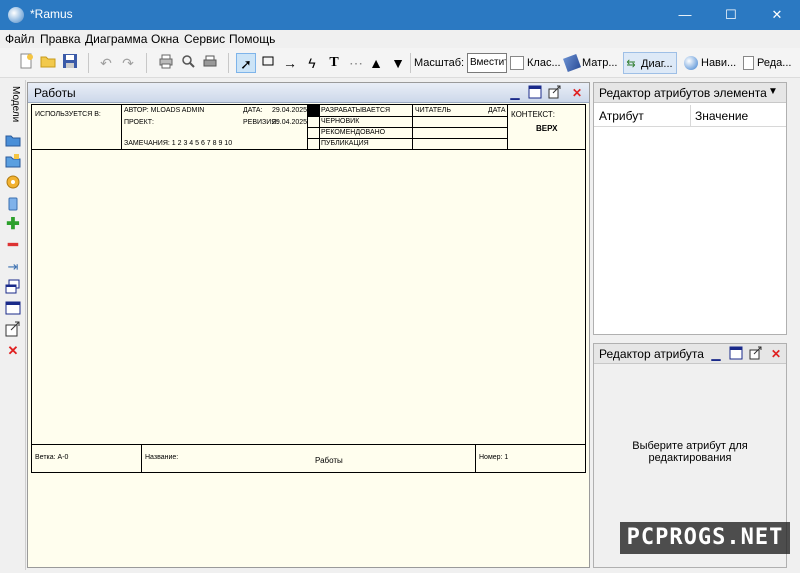 This screenshot has width=800, height=573. Describe the element at coordinates (166, 63) in the screenshot. I see `print-icon` at that location.